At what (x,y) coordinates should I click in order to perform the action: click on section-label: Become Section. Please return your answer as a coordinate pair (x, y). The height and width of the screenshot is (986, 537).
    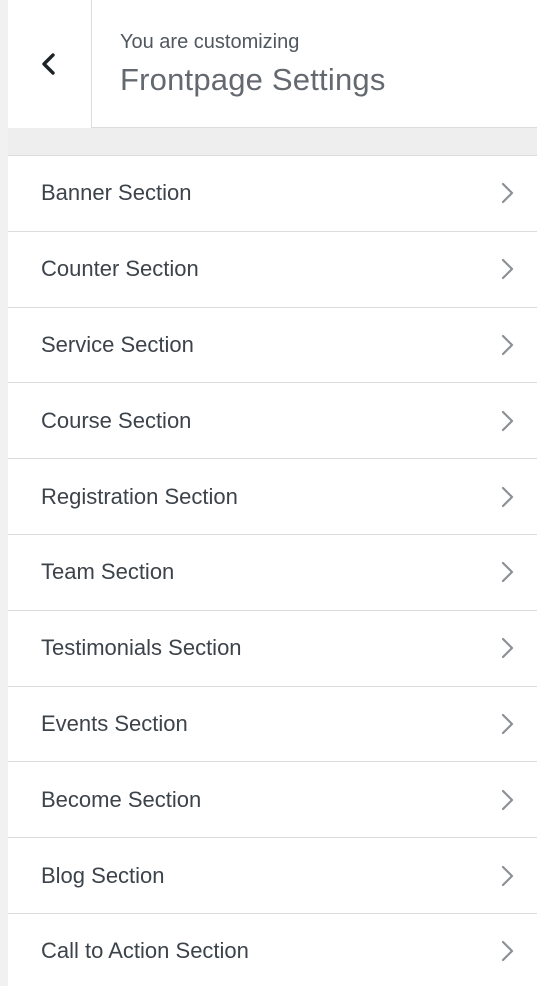
    Looking at the image, I should click on (121, 799).